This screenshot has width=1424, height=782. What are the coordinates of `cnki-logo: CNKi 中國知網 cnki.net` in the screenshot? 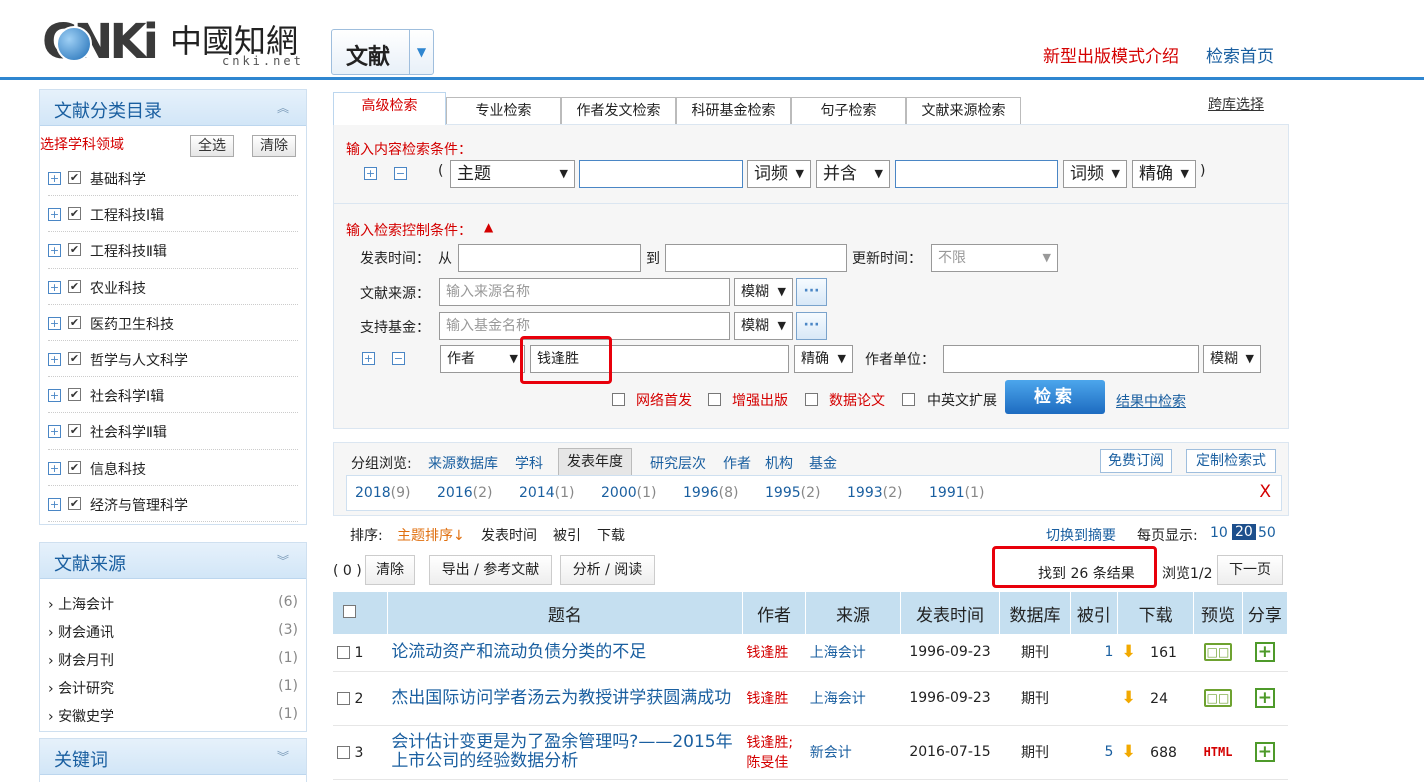 It's located at (172, 42).